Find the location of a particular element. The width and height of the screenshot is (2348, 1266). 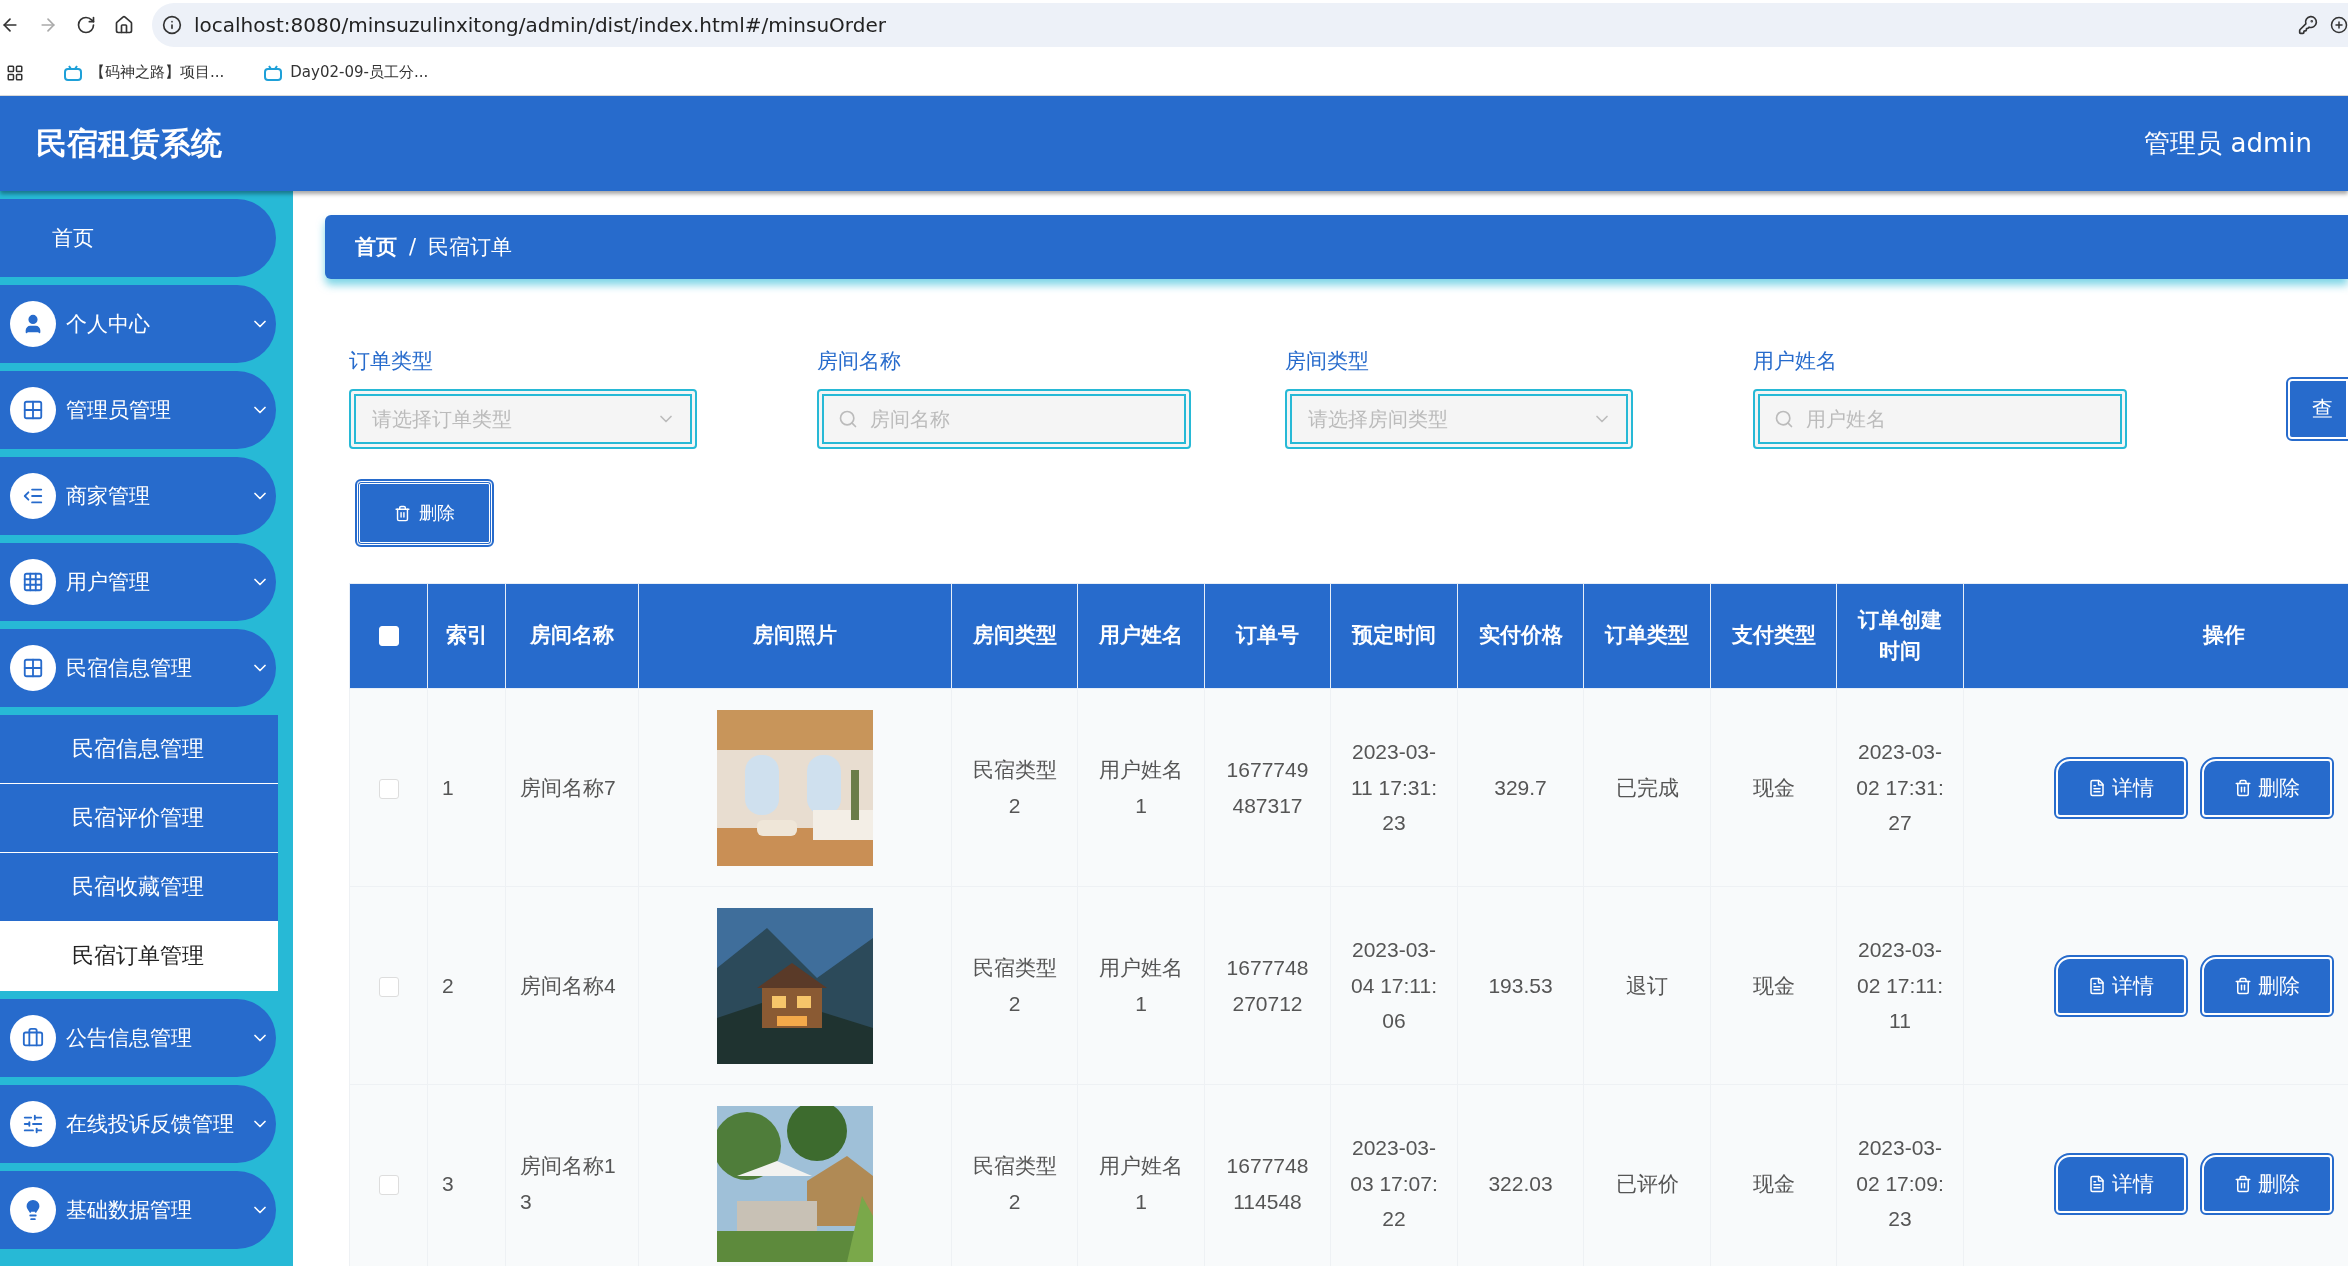

sidebar-item: 用户管理 is located at coordinates (138, 582).